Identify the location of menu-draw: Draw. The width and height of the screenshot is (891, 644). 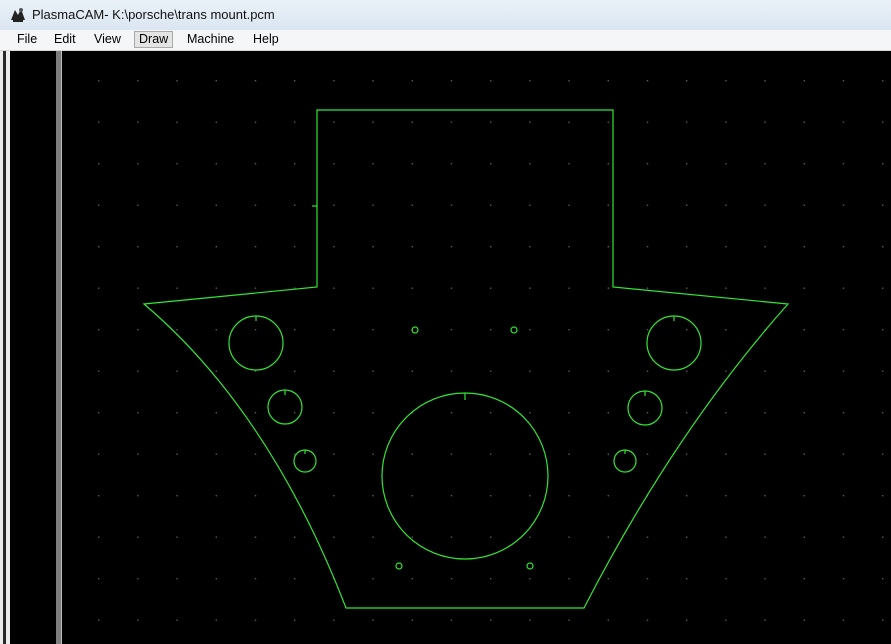
(154, 39).